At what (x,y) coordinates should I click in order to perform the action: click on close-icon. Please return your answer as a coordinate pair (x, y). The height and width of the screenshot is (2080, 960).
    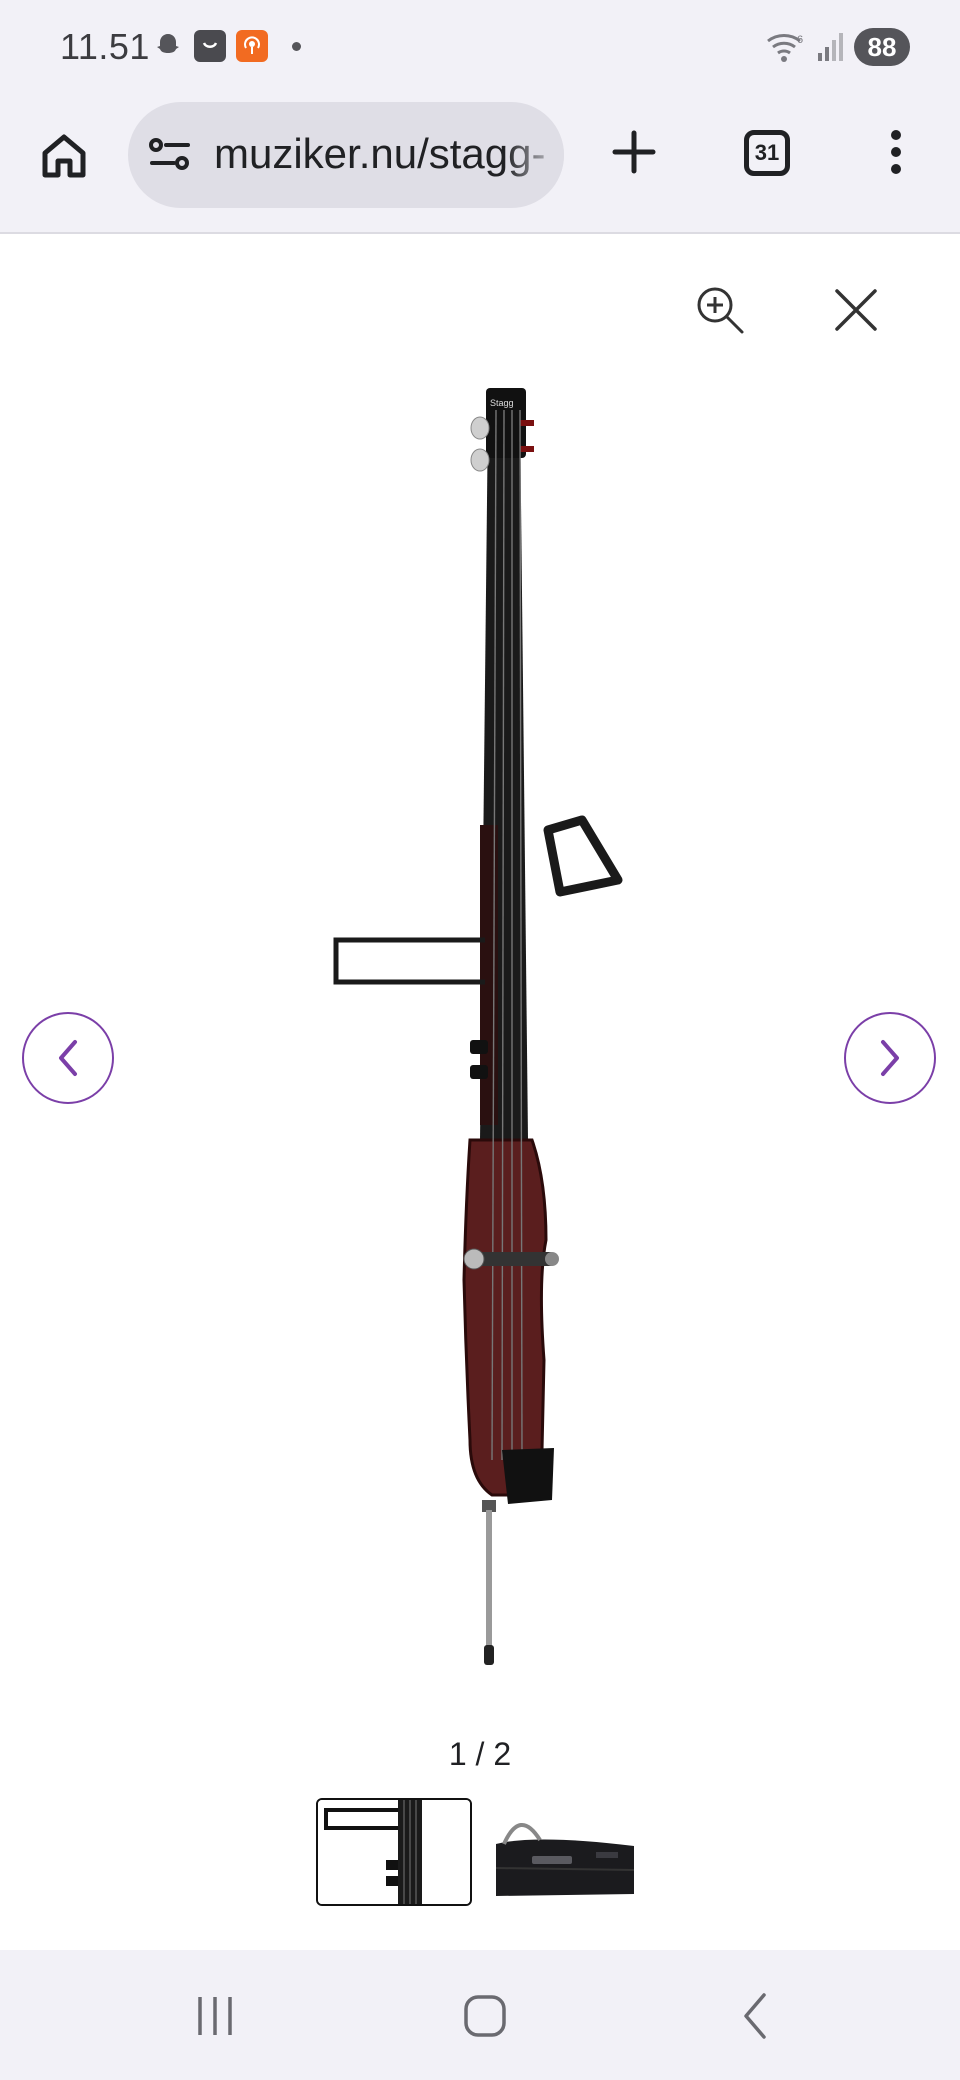
    Looking at the image, I should click on (856, 310).